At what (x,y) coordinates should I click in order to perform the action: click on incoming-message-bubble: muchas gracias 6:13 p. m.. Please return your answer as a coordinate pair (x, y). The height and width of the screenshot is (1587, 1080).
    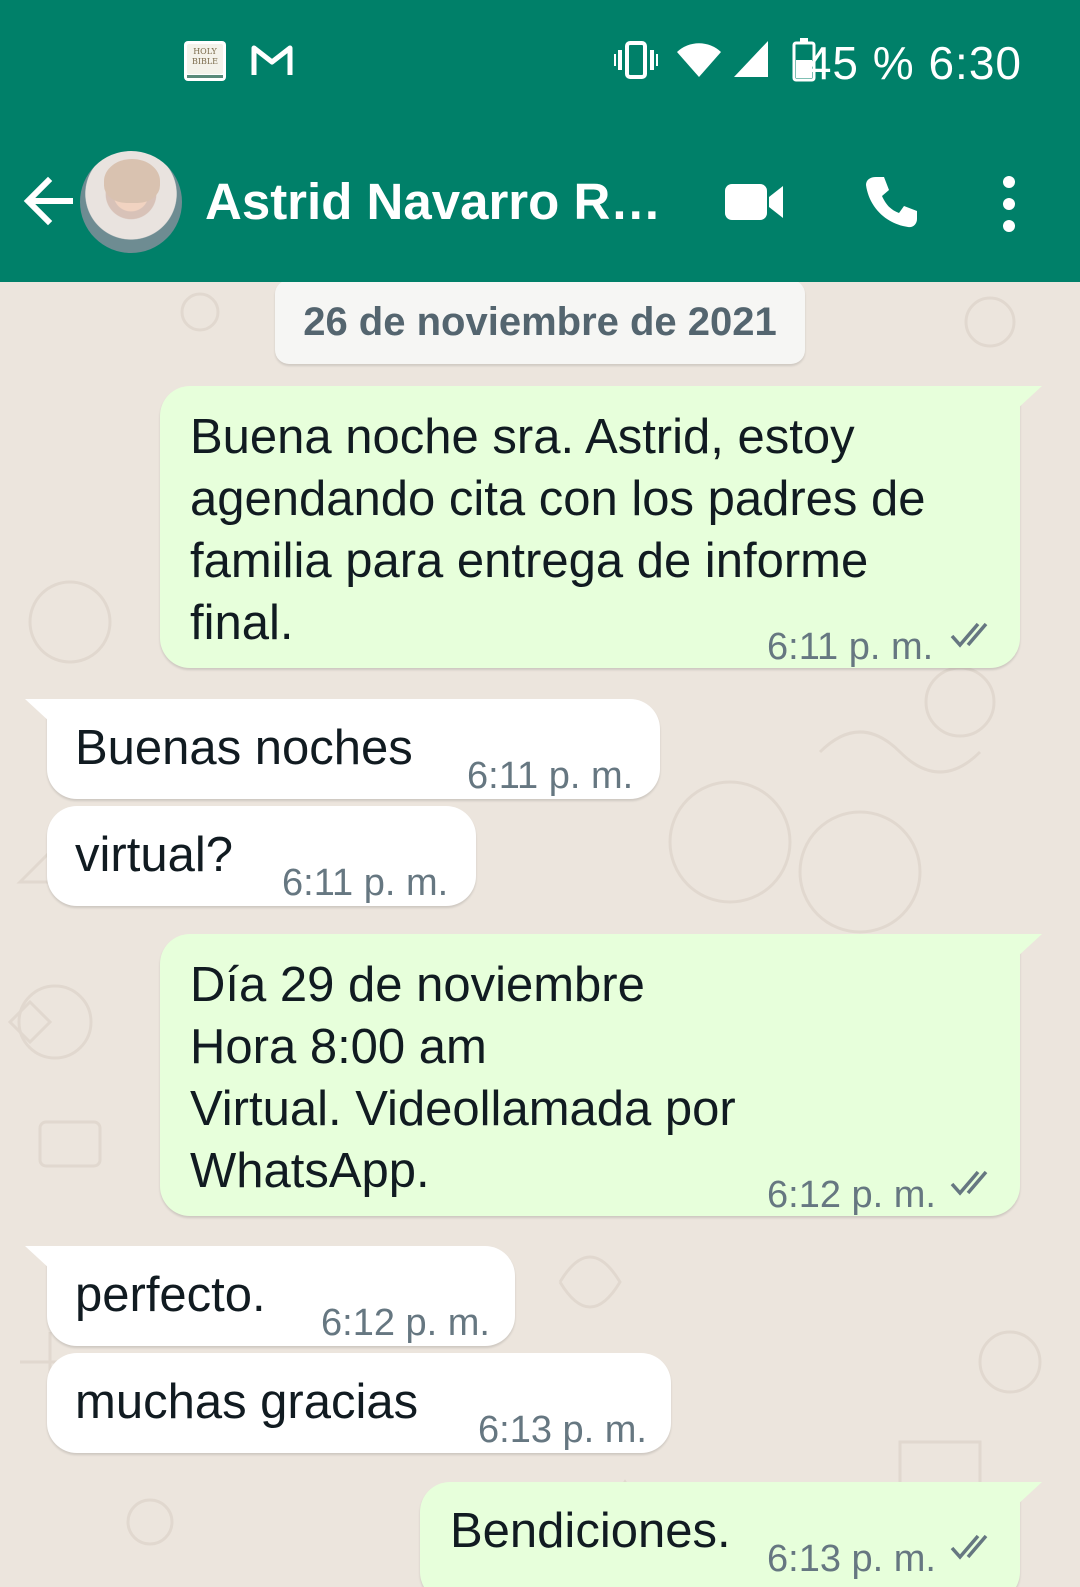
    Looking at the image, I should click on (359, 1403).